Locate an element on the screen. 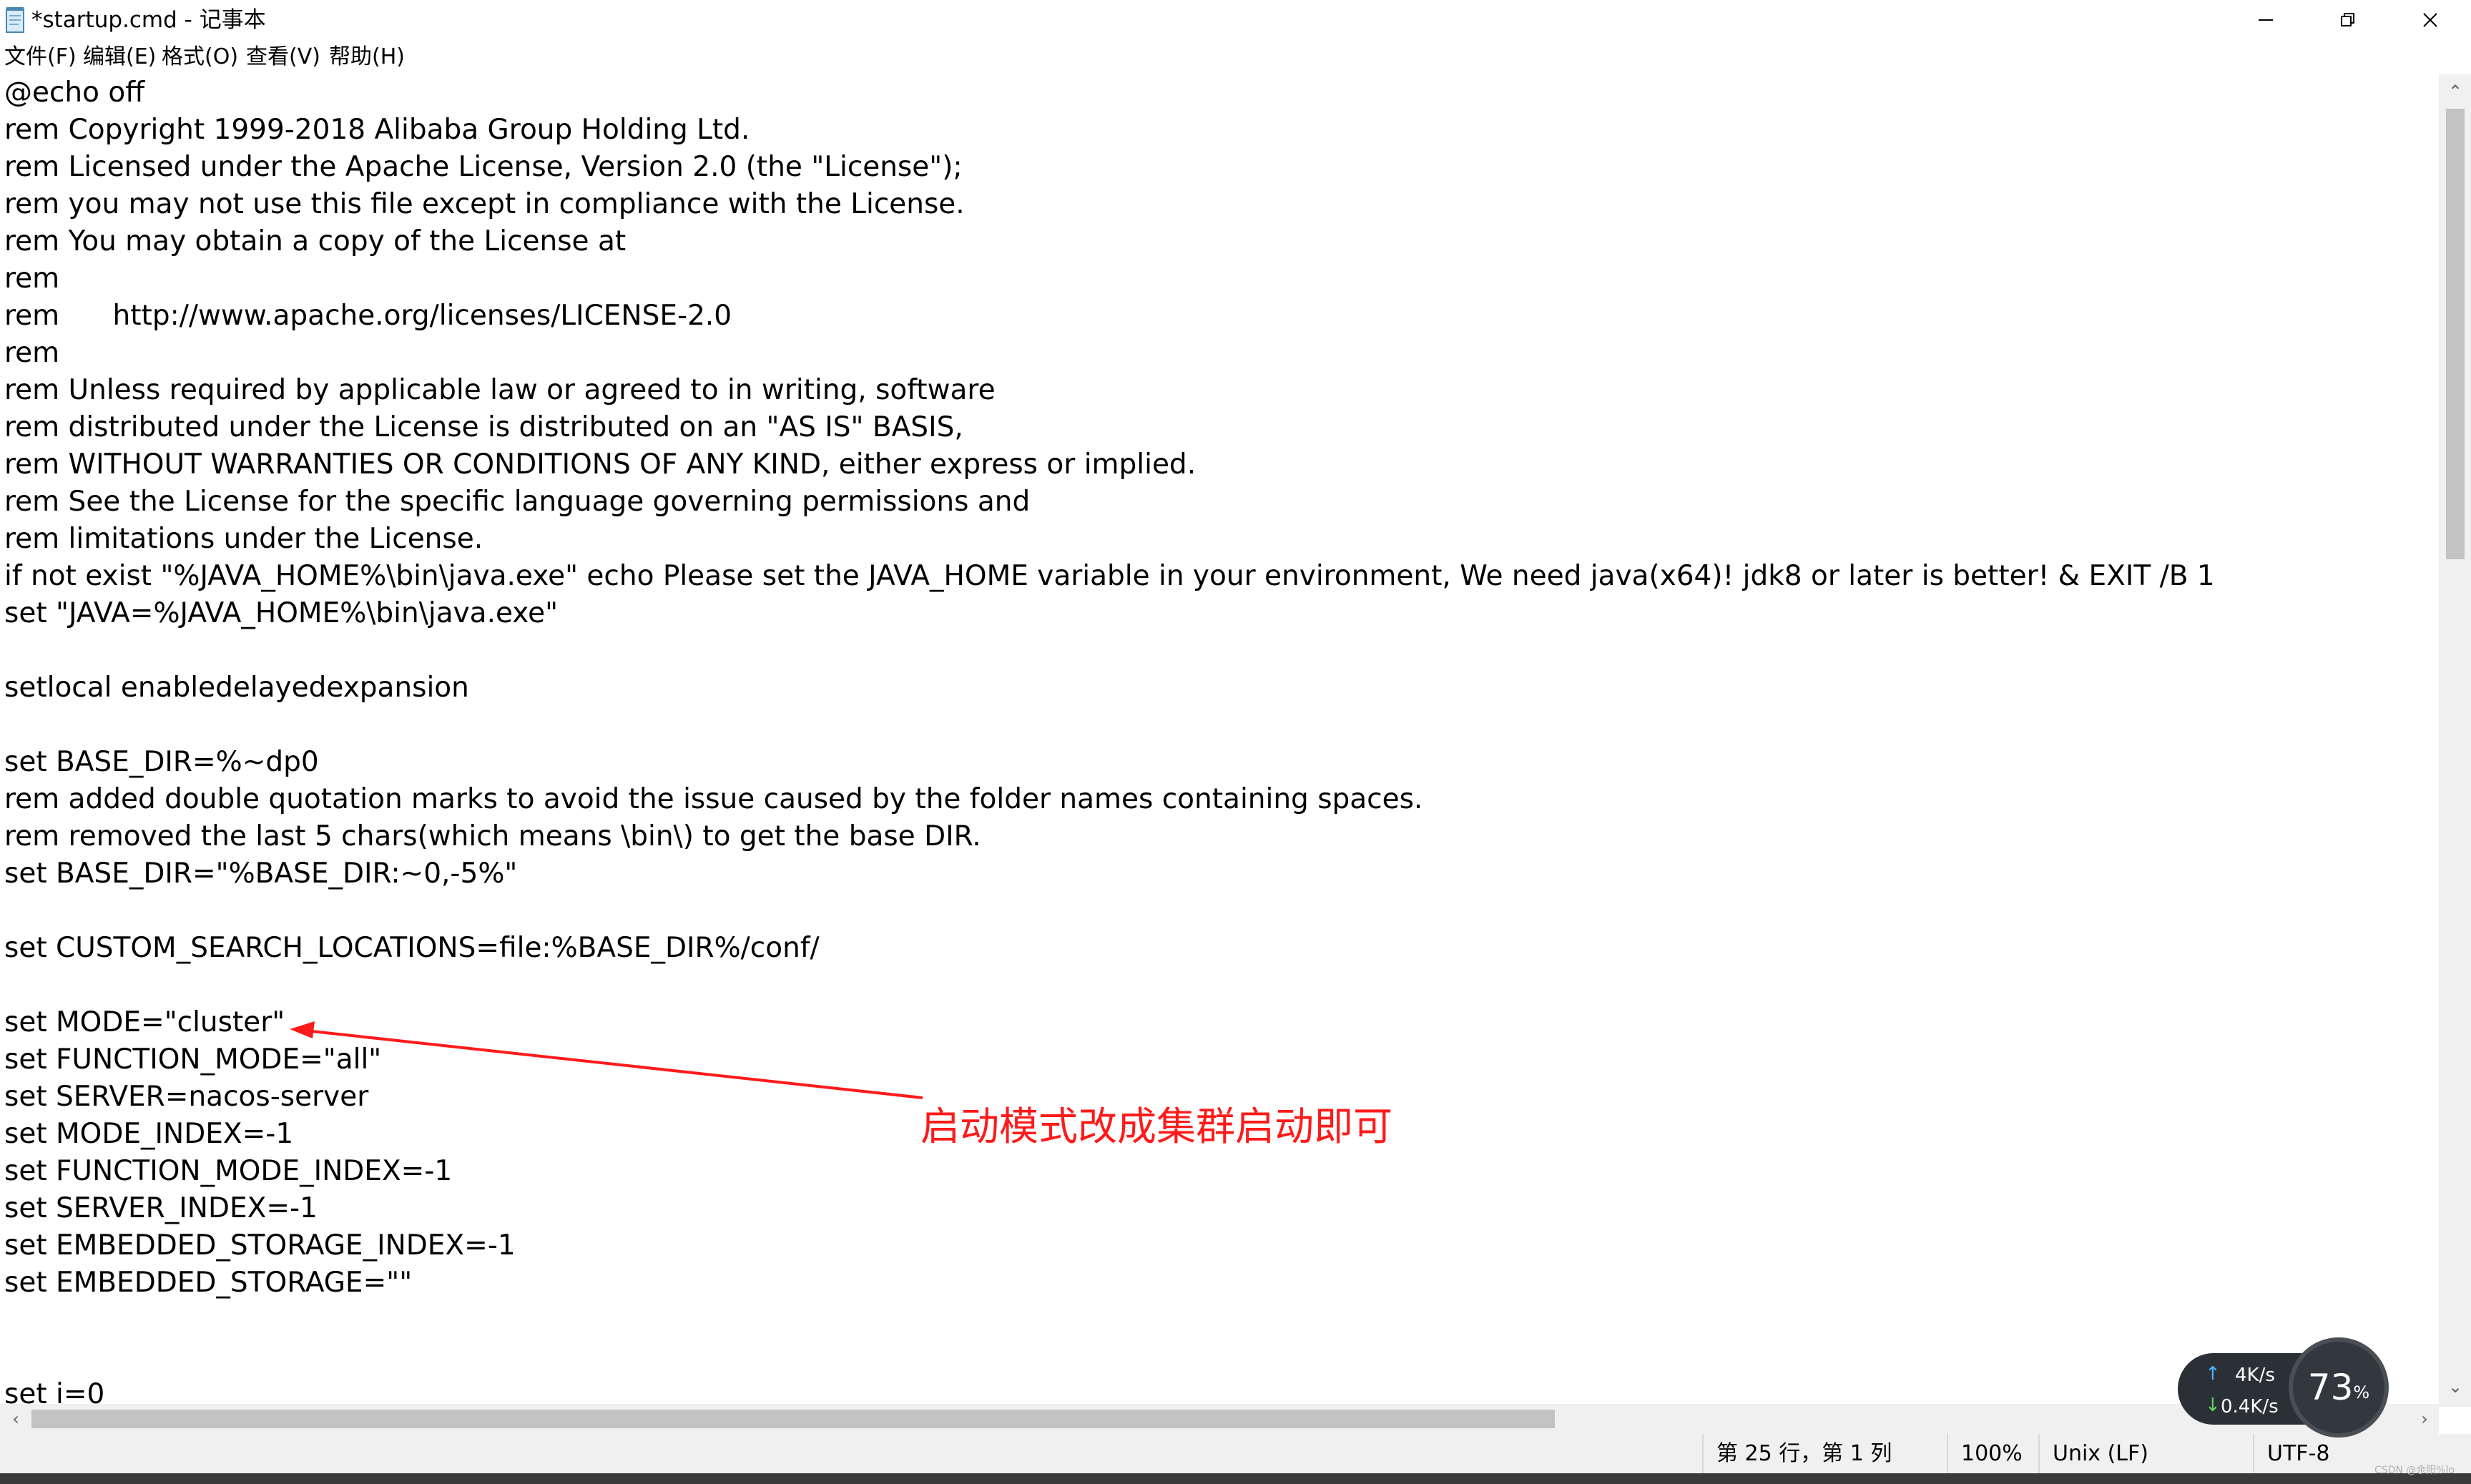 This screenshot has height=1484, width=2471. menu-edit: 编辑(E) is located at coordinates (119, 57).